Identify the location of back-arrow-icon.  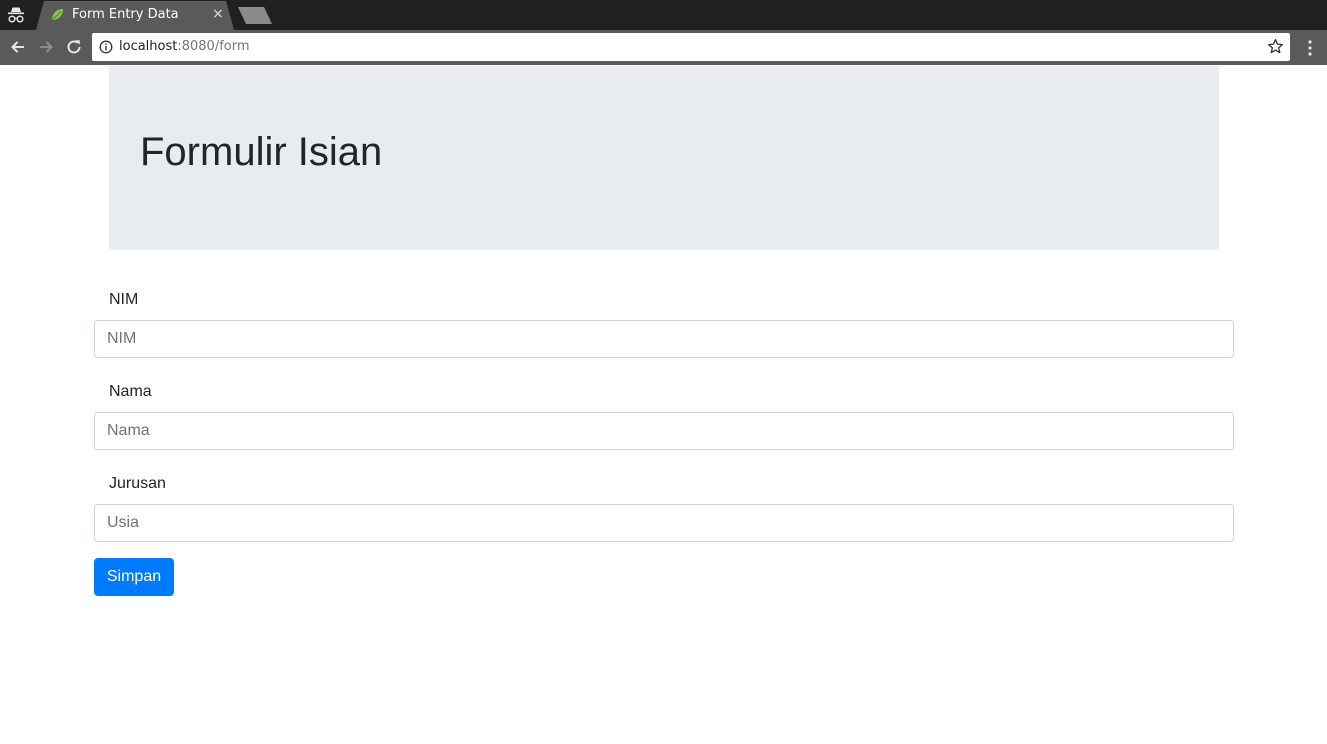
(18, 47).